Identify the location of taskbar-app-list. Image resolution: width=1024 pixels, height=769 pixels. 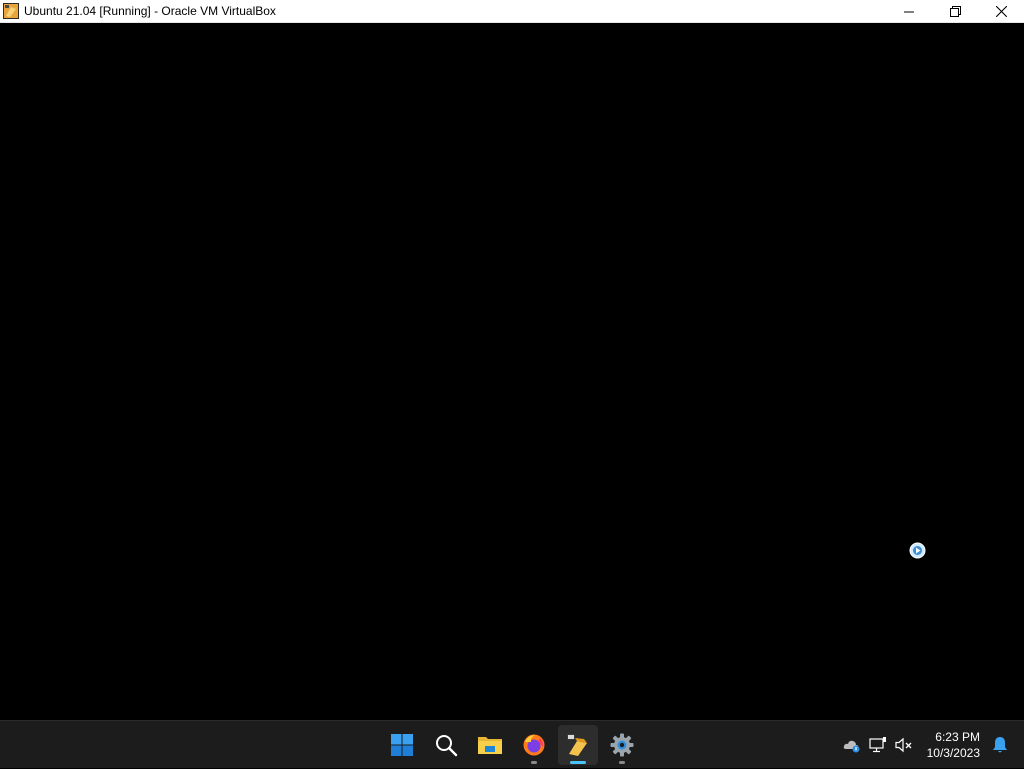
(512, 745).